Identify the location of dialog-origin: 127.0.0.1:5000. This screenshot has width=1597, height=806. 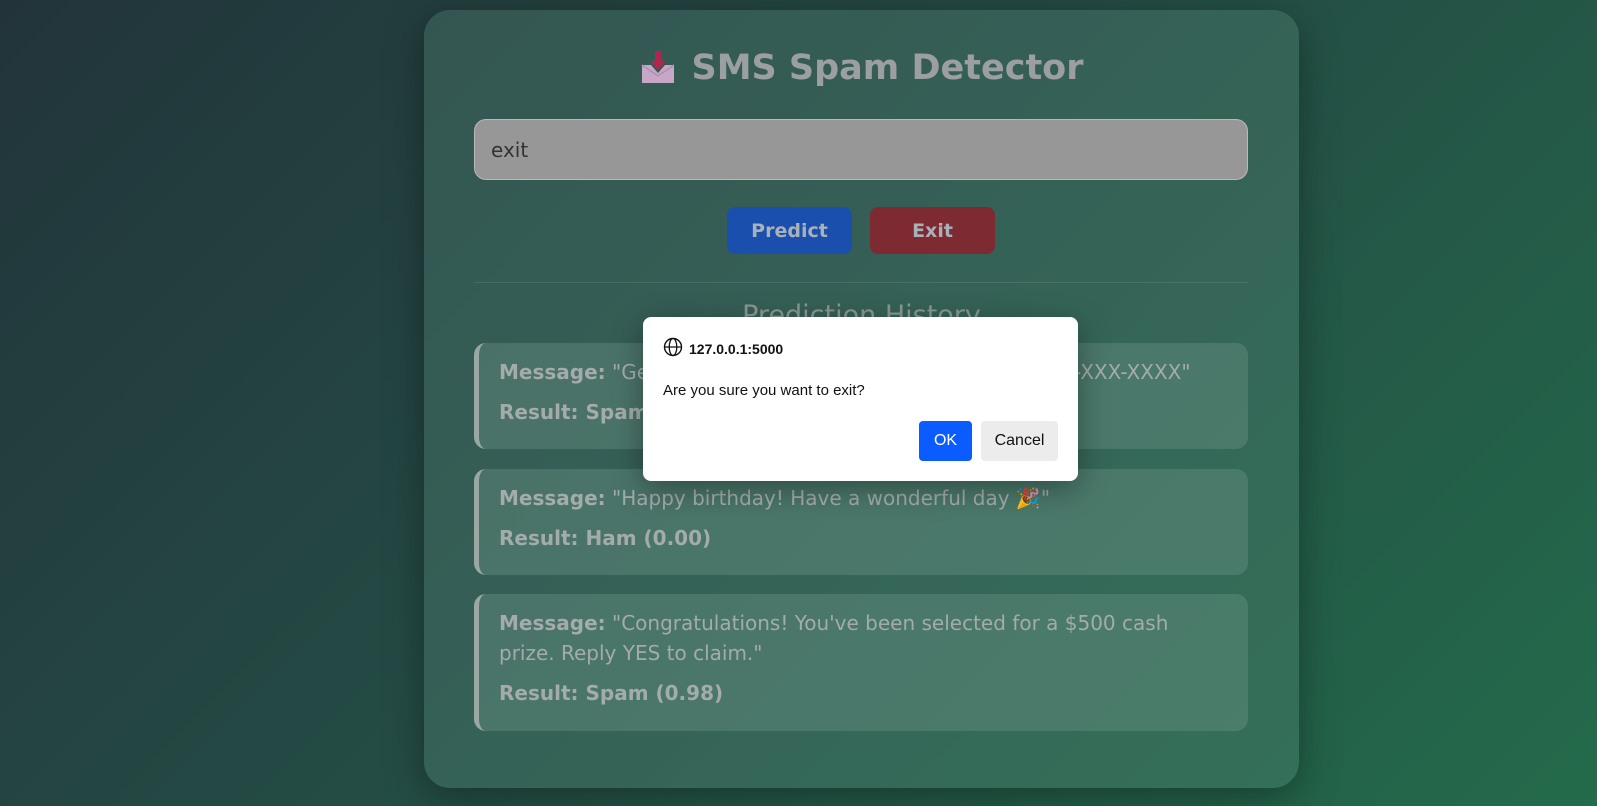
(723, 348).